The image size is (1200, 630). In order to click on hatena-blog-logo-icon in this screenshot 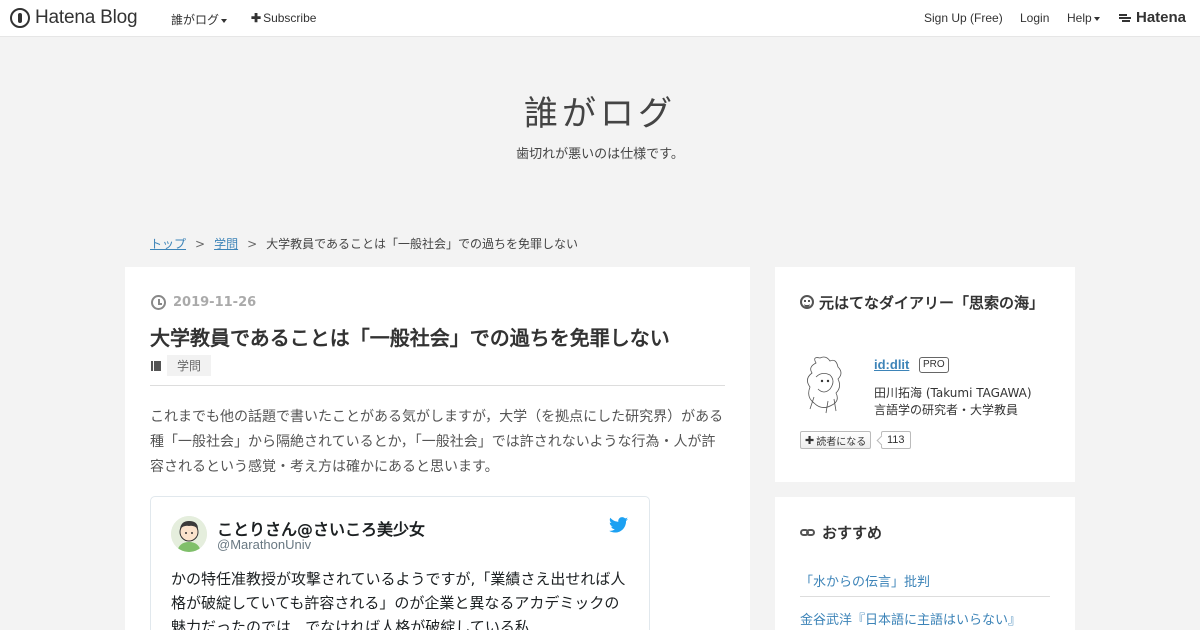, I will do `click(20, 18)`.